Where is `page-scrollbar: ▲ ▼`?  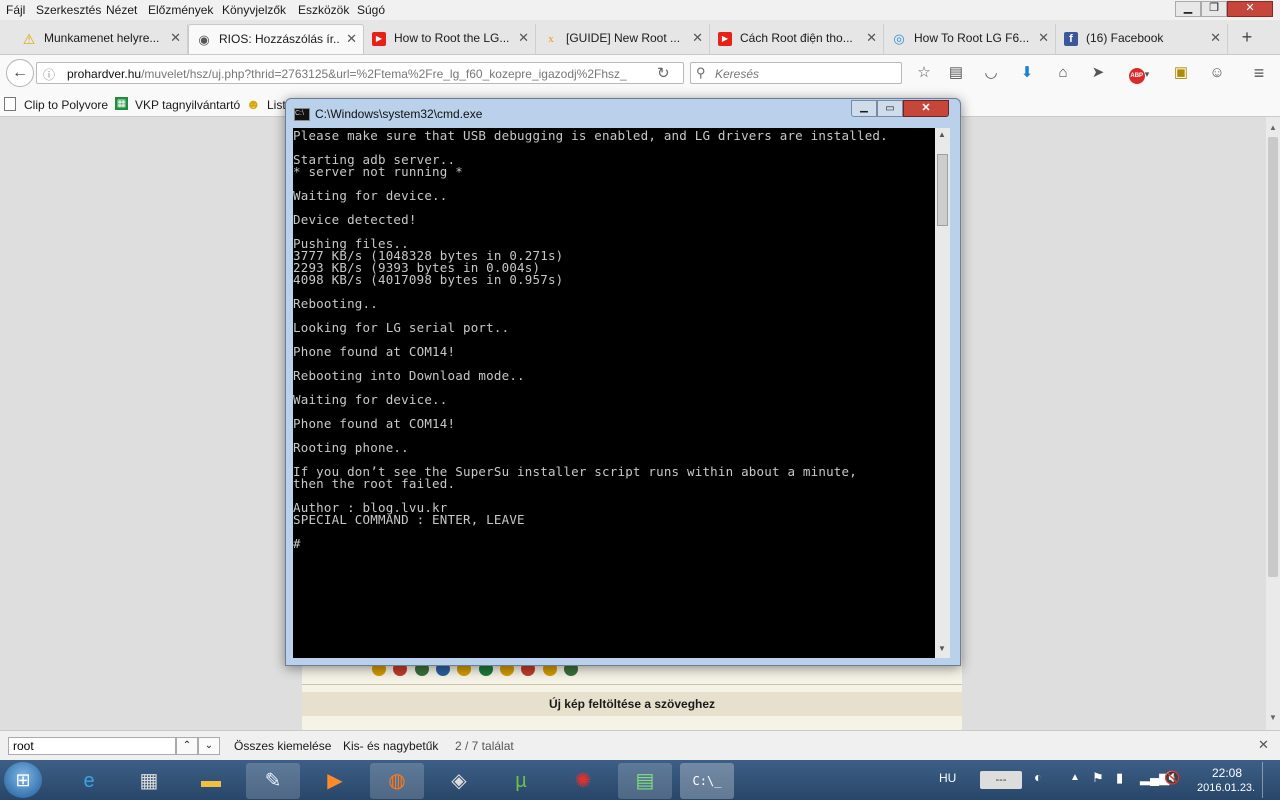
page-scrollbar: ▲ ▼ is located at coordinates (1273, 423).